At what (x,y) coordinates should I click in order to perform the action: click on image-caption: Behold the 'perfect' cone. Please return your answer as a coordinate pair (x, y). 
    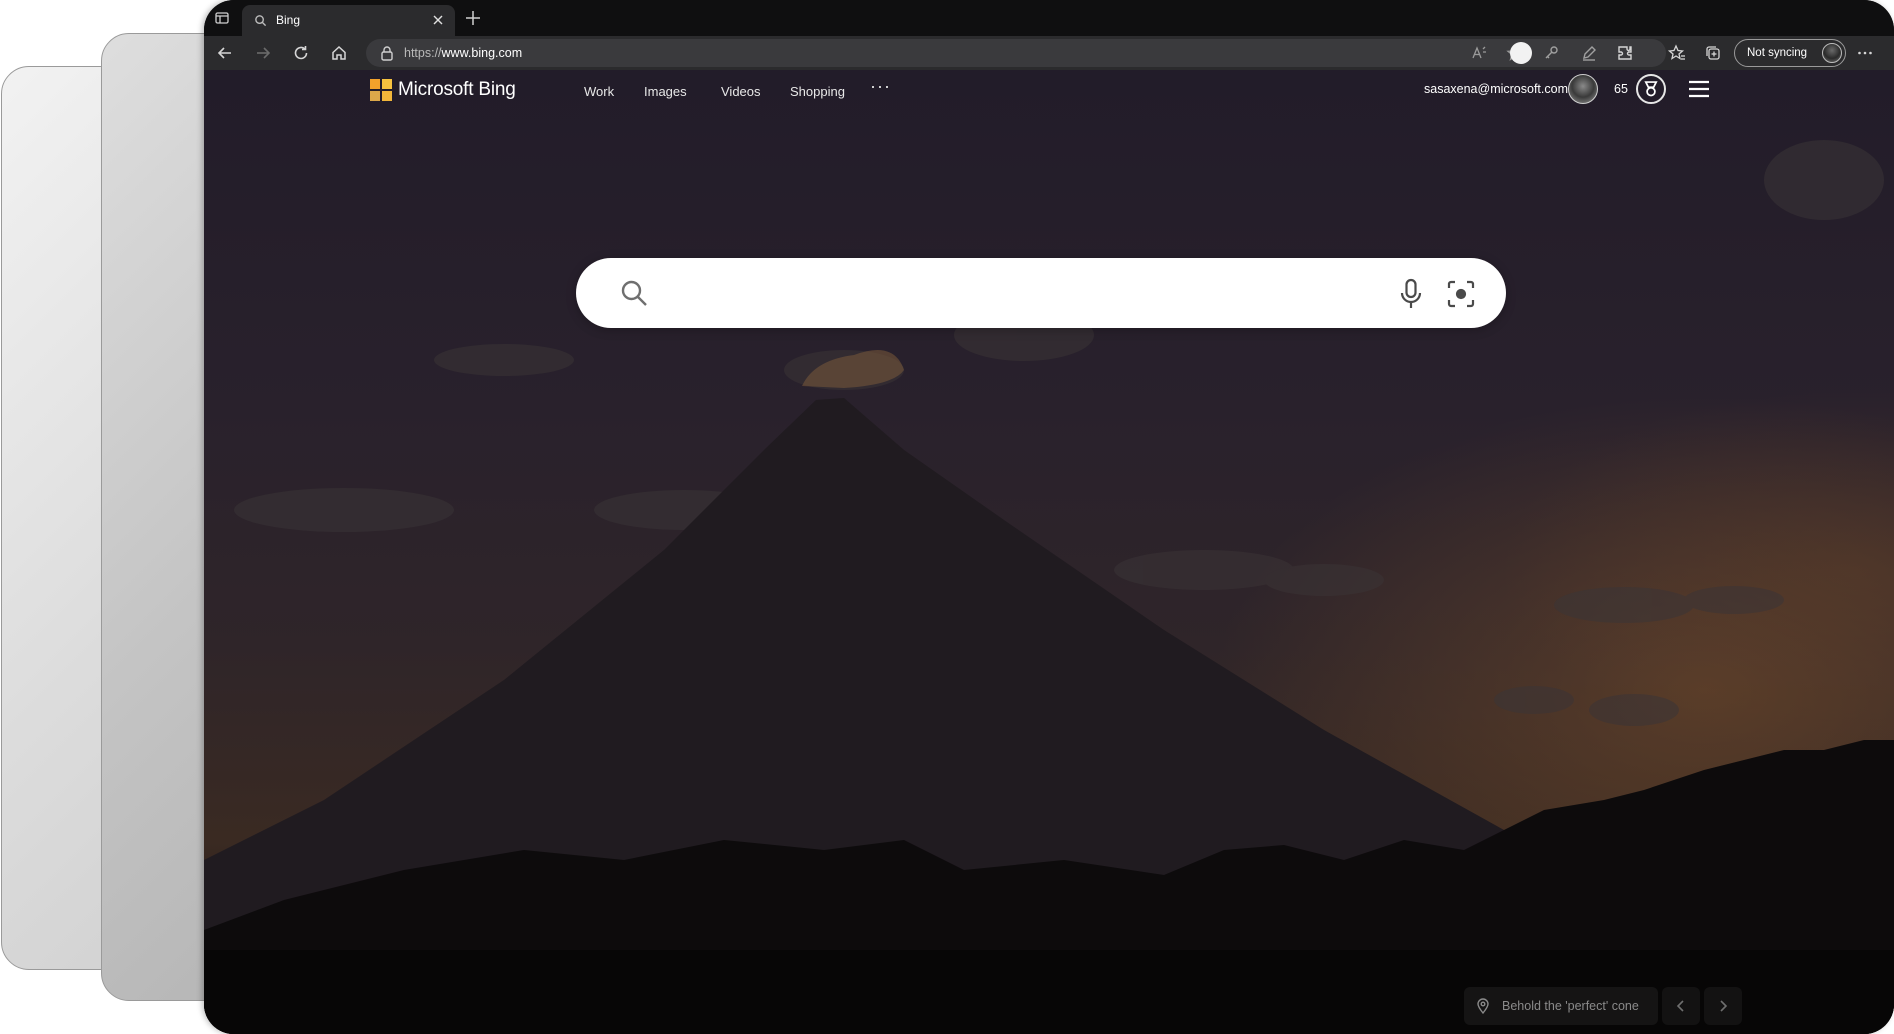
    Looking at the image, I should click on (1561, 1006).